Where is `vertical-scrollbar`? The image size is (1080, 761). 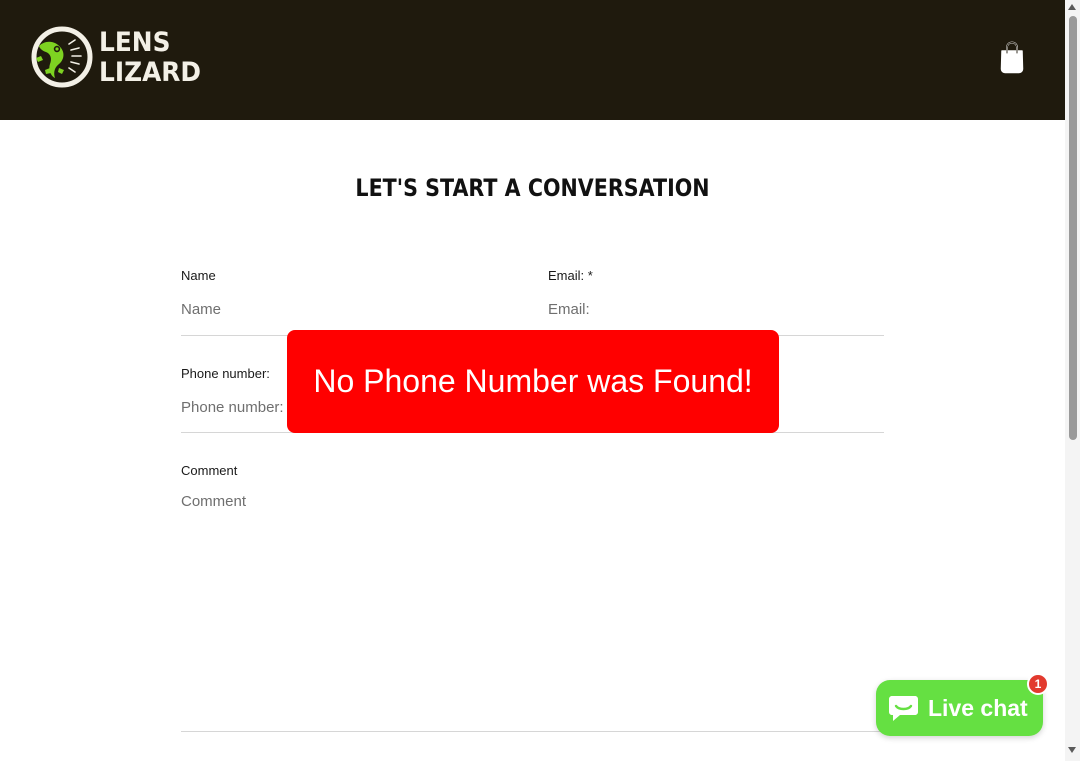 vertical-scrollbar is located at coordinates (1072, 380).